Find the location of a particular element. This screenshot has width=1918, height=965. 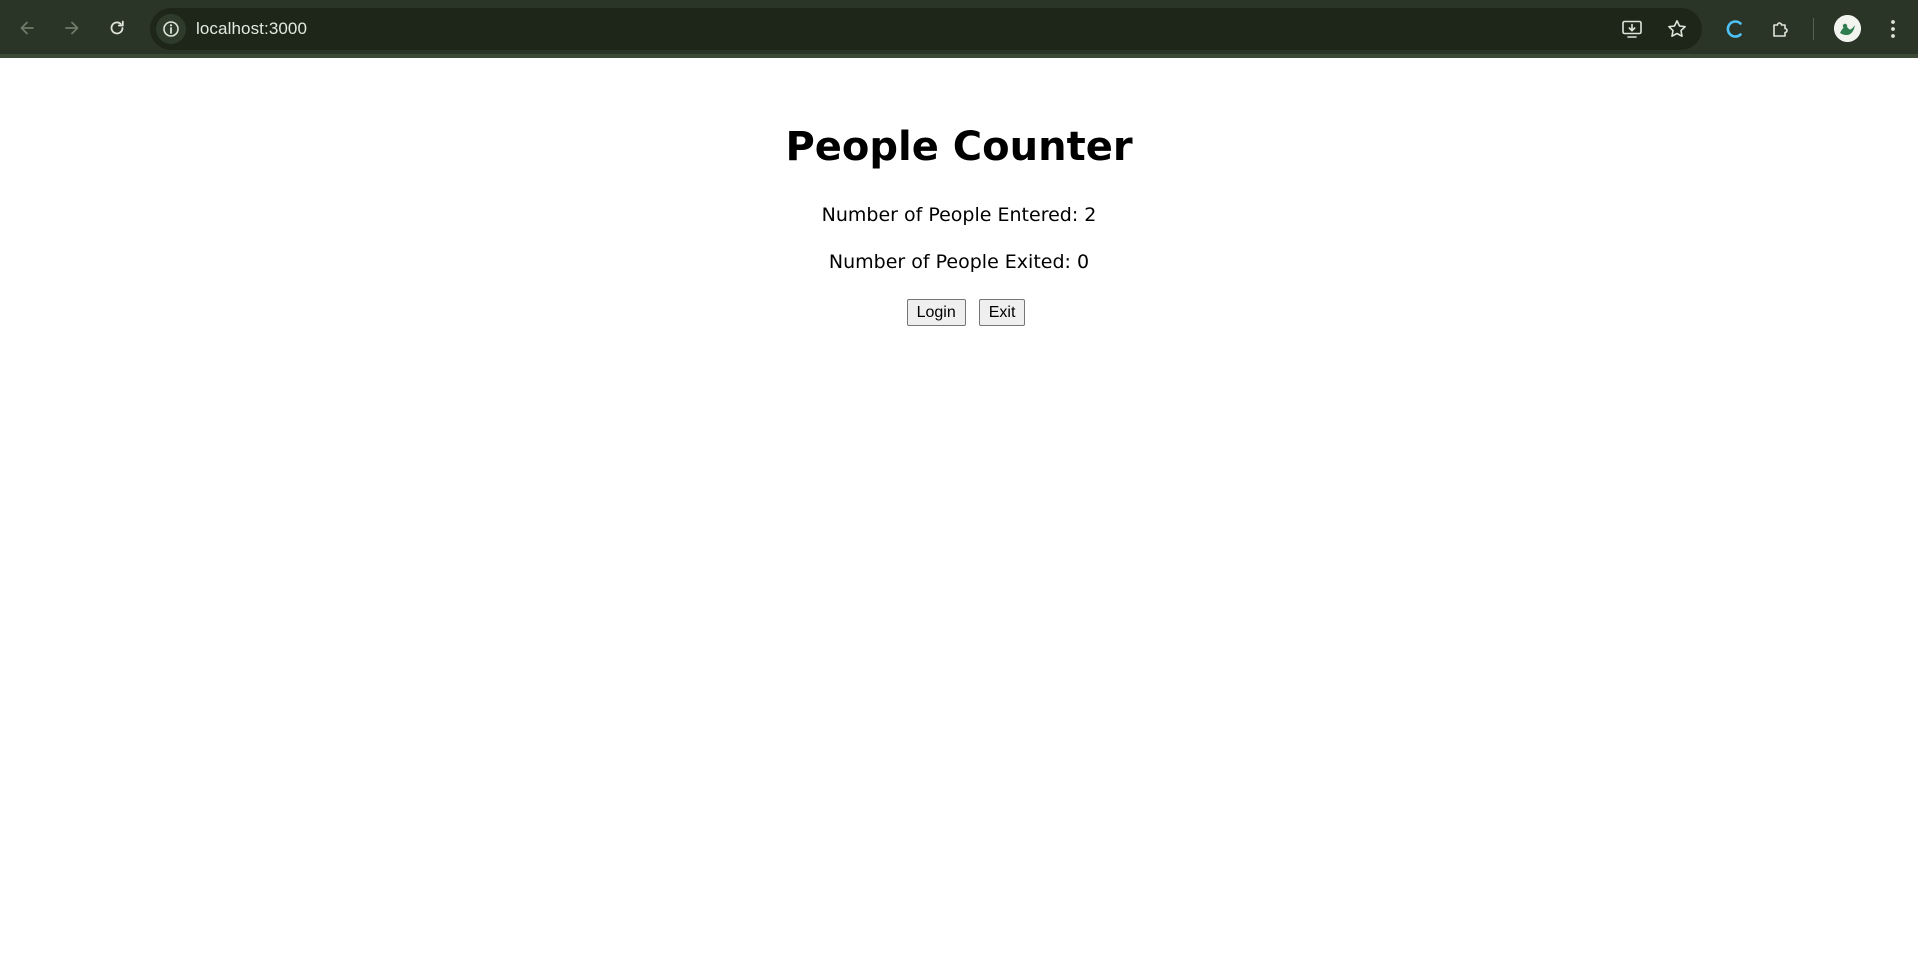

reload-button is located at coordinates (117, 28).